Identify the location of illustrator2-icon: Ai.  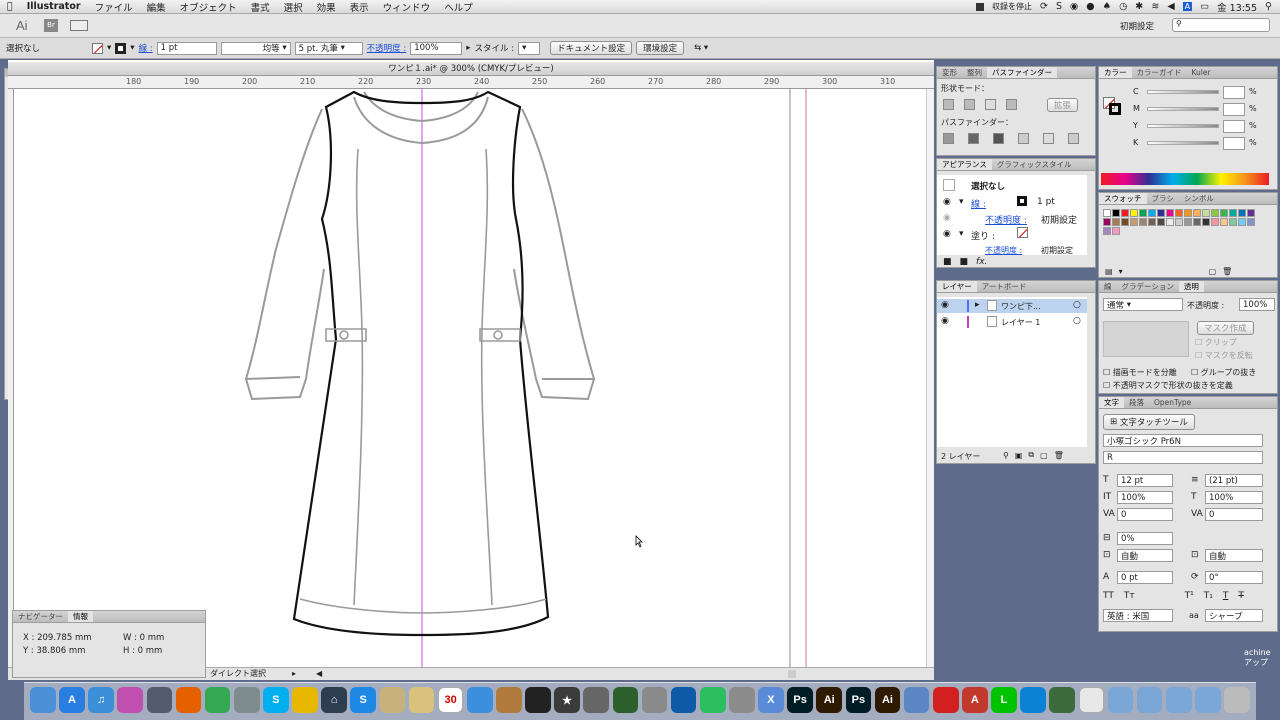
(887, 700).